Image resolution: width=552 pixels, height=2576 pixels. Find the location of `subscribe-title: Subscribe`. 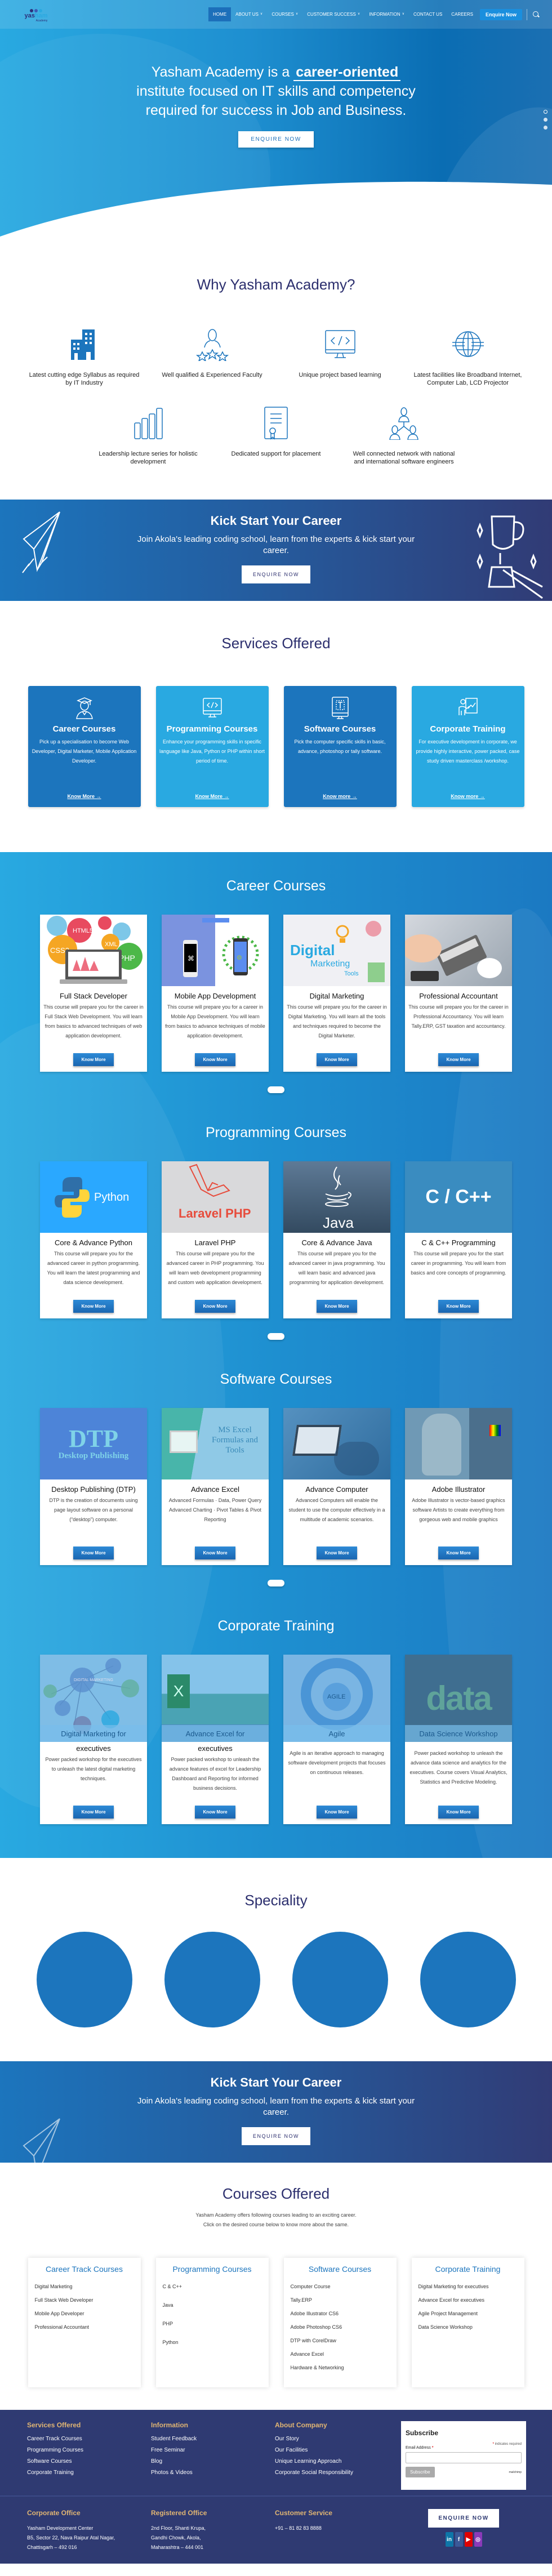

subscribe-title: Subscribe is located at coordinates (422, 2433).